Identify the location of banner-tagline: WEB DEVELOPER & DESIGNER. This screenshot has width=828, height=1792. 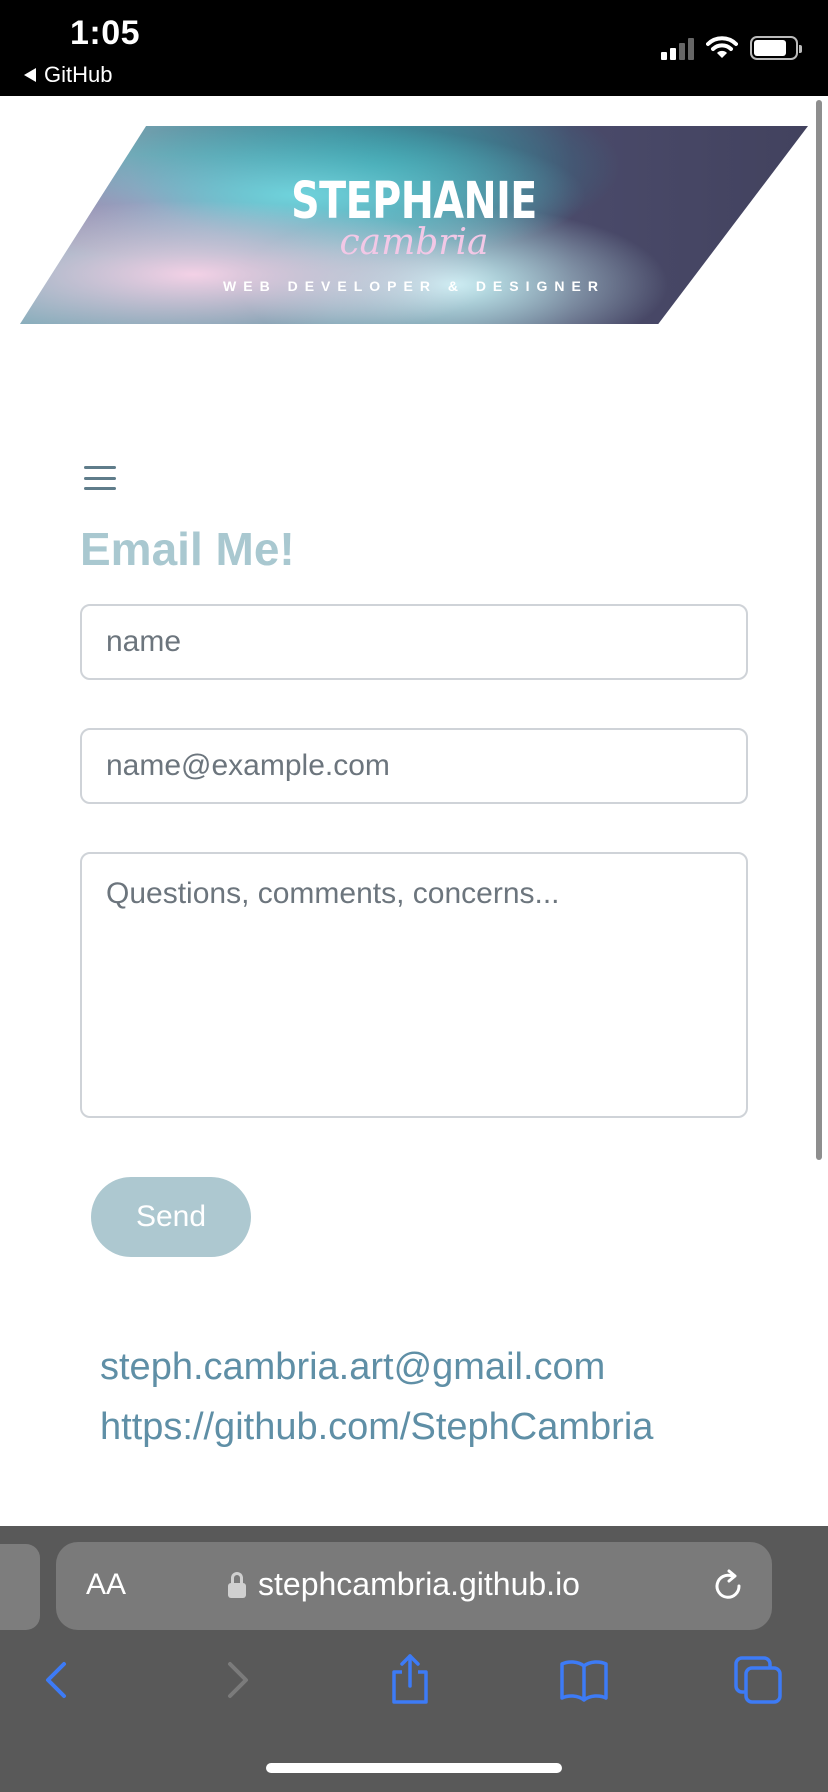
(414, 286).